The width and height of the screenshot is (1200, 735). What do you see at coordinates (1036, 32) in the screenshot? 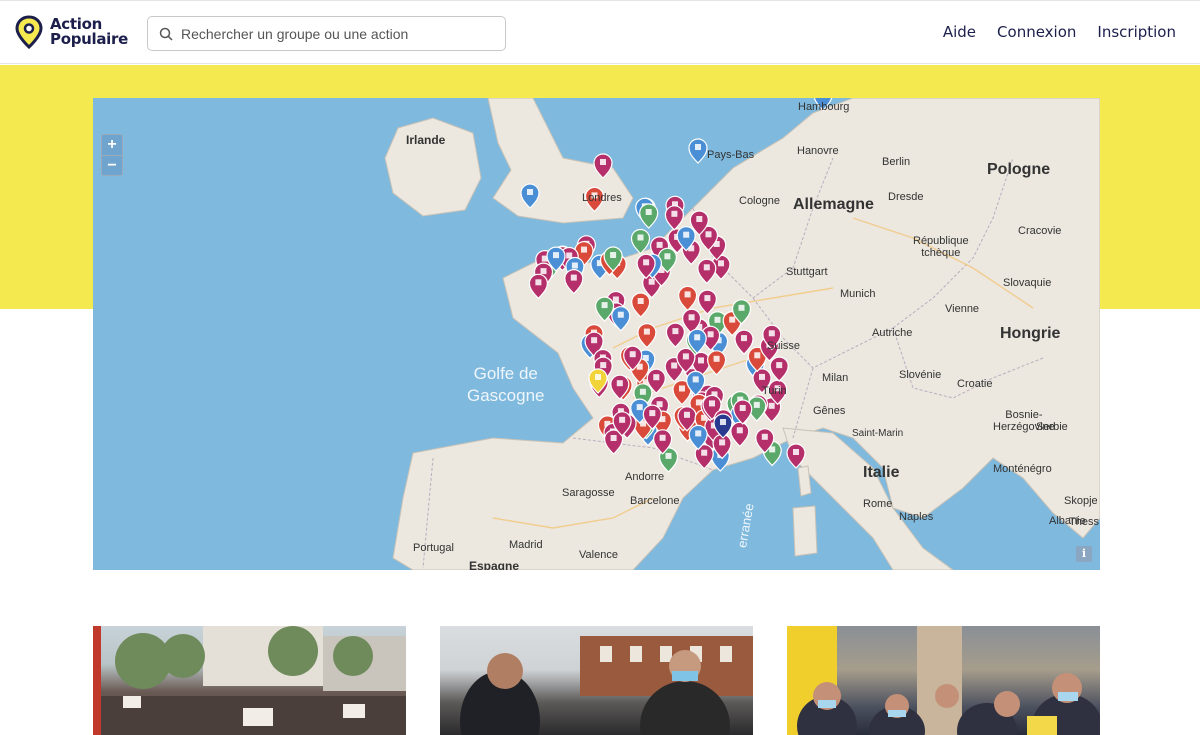
I see `nav-connexion-link: Connexion` at bounding box center [1036, 32].